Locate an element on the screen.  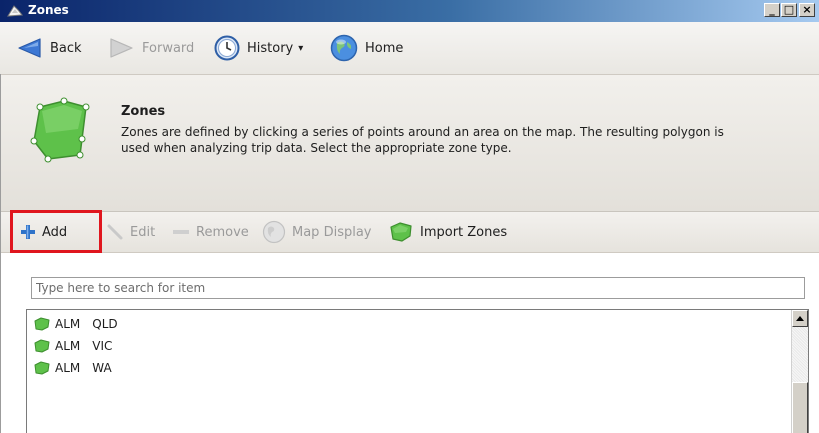
edit-button: Edit is located at coordinates (130, 232).